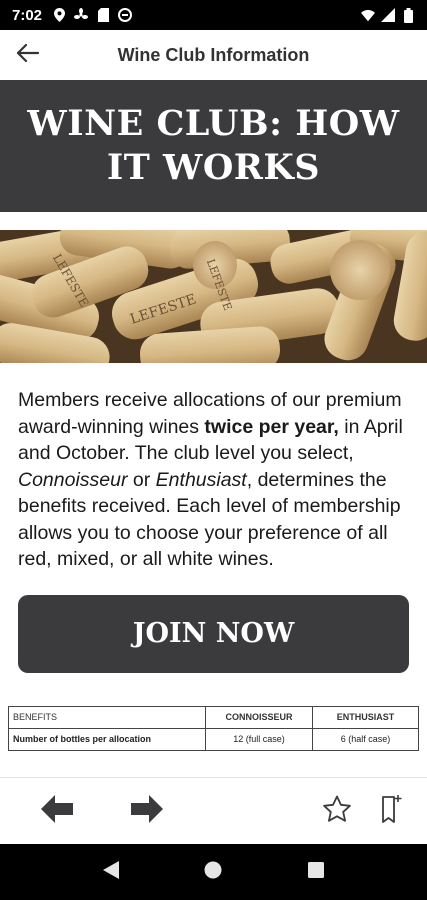  I want to click on cork-illustration: LEFESTE LEFESTE LEFESTE, so click(213, 296).